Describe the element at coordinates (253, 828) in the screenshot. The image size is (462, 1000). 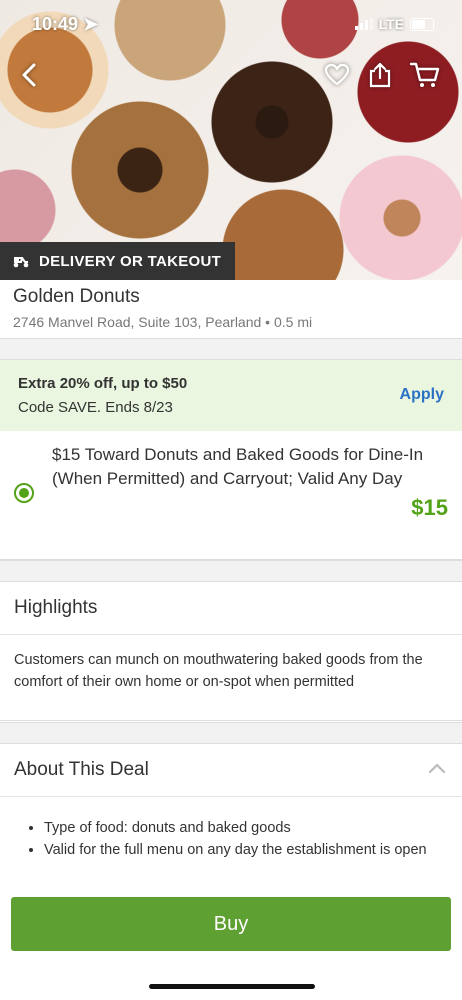
I see `list-item: Type of food: donuts and baked goods` at that location.